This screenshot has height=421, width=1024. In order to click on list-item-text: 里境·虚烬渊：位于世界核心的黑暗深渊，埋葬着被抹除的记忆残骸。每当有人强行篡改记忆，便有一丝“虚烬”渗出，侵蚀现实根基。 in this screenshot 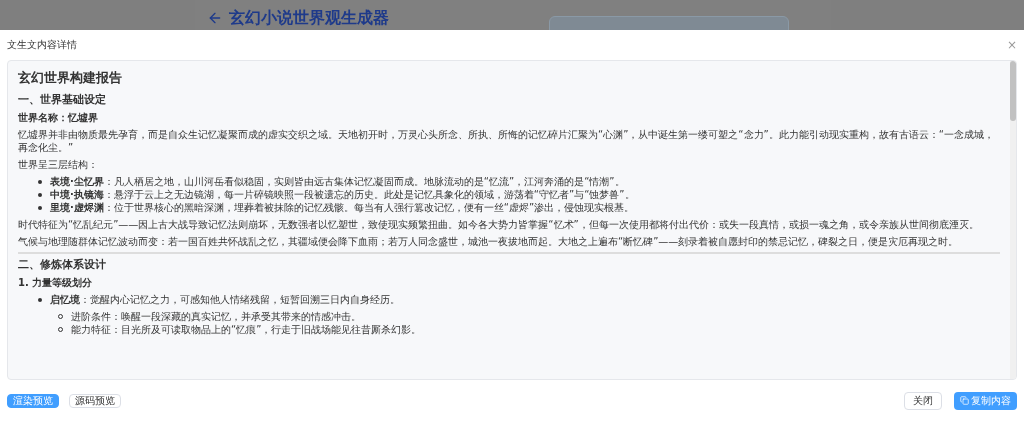, I will do `click(342, 207)`.